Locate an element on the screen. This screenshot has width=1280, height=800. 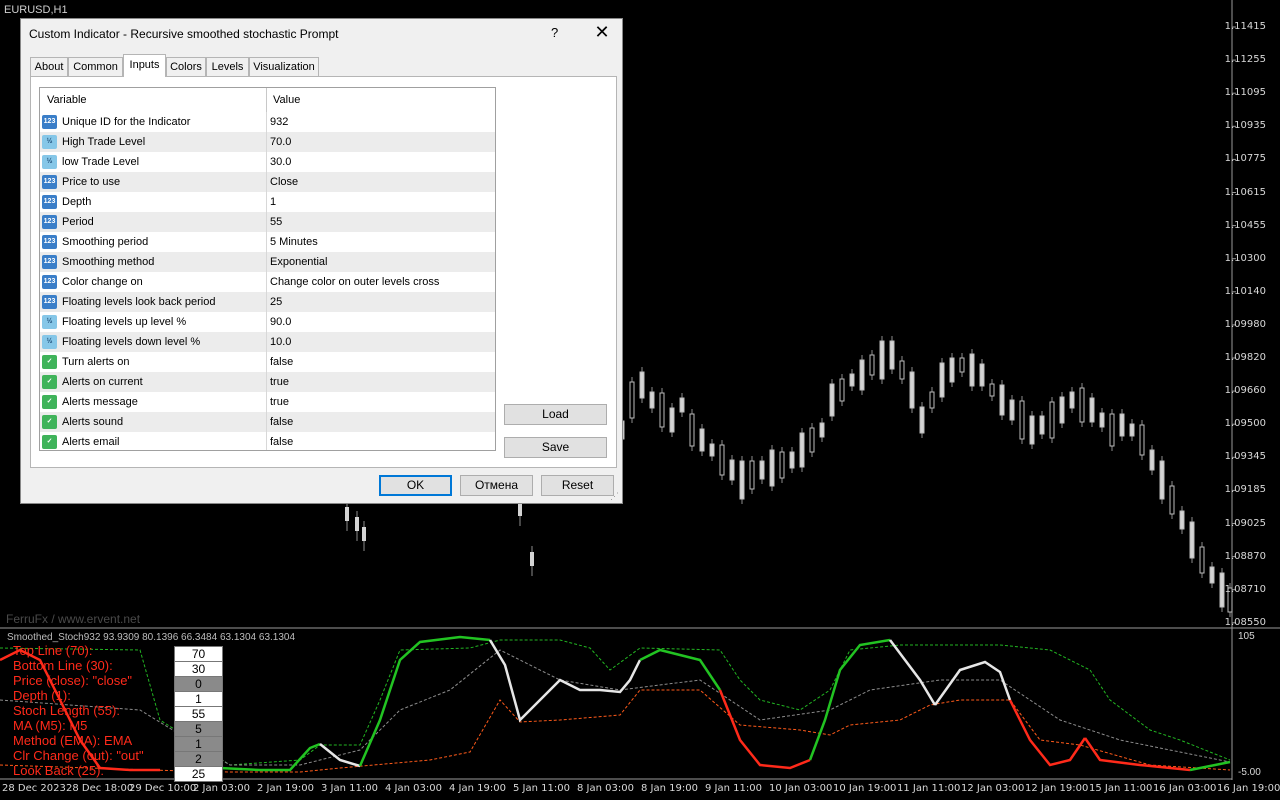
tab-visualization: Visualization is located at coordinates (284, 66).